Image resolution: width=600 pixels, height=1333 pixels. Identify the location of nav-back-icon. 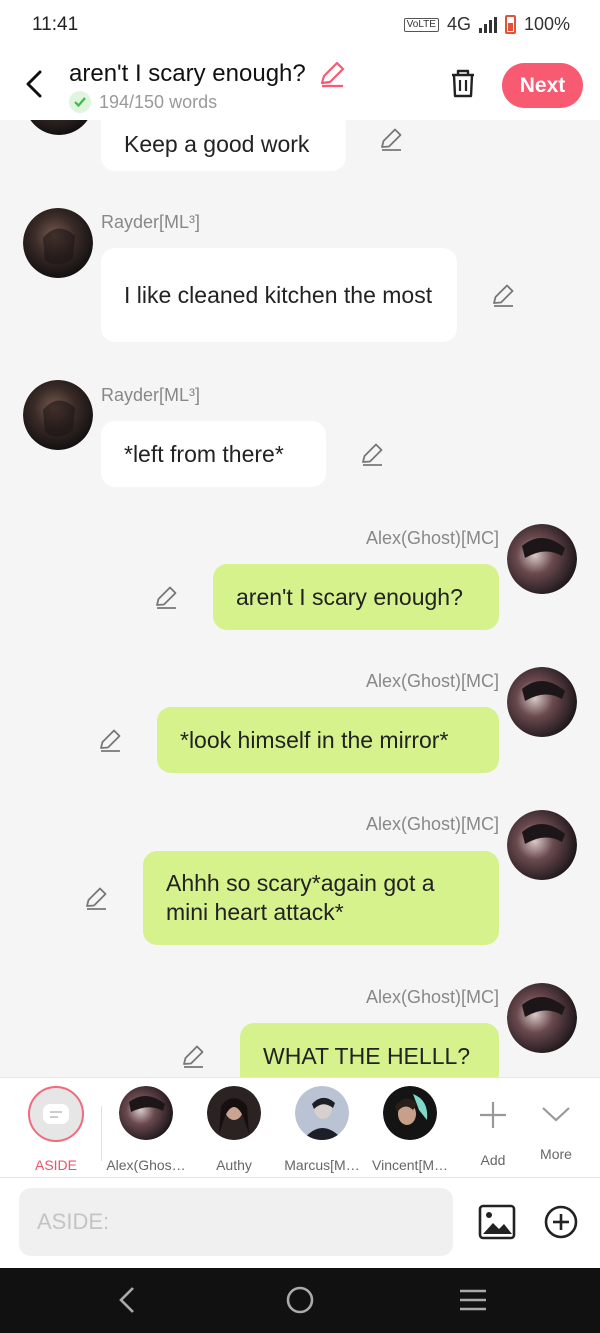
(127, 1300).